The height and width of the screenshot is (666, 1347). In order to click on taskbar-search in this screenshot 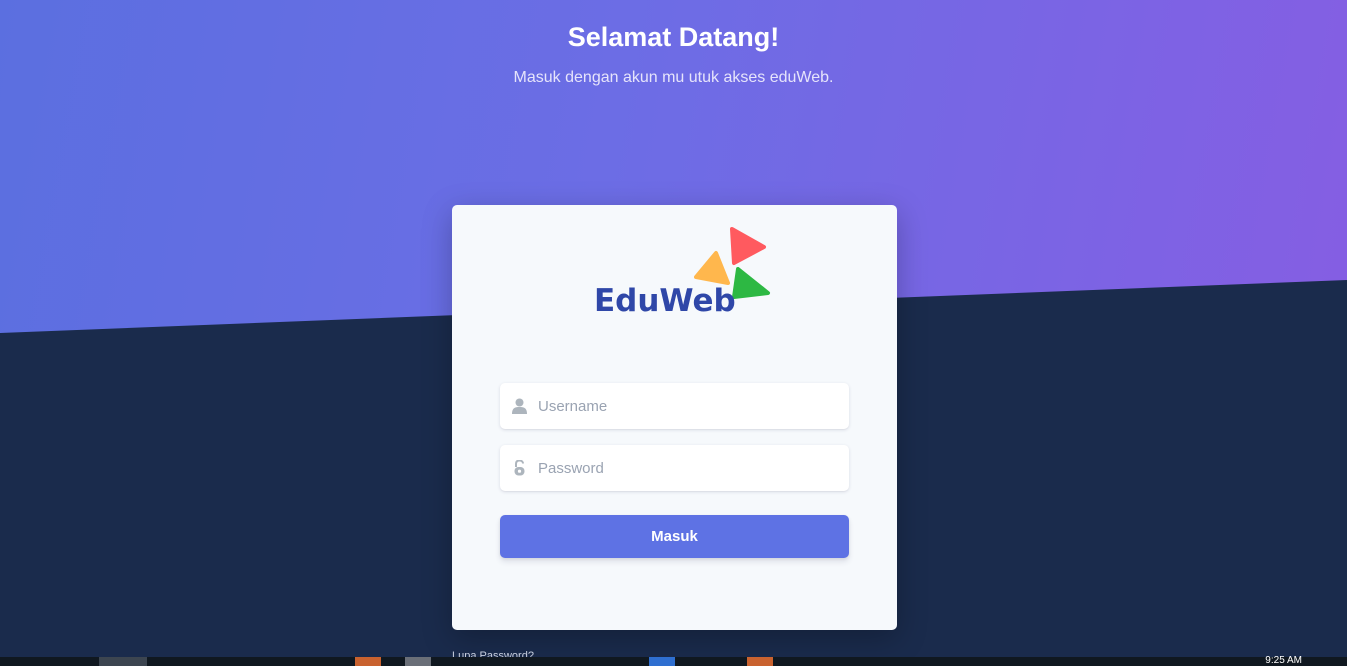, I will do `click(123, 661)`.